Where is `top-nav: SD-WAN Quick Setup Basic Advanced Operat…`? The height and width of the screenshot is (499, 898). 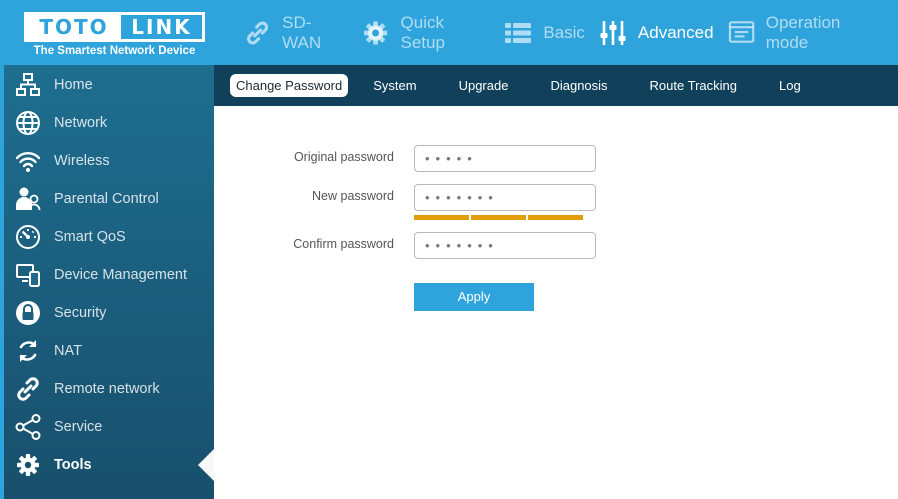 top-nav: SD-WAN Quick Setup Basic Advanced Operat… is located at coordinates (571, 32).